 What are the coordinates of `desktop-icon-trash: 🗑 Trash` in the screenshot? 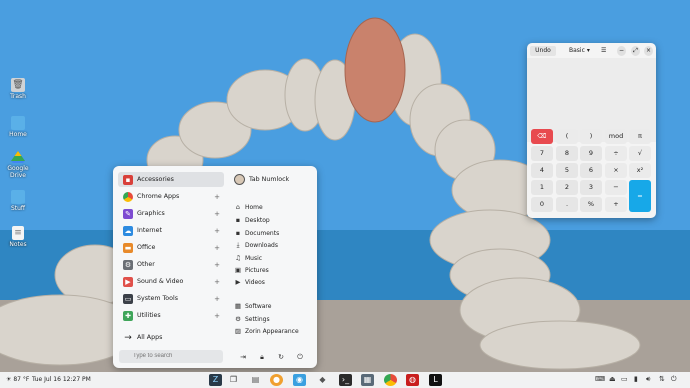 It's located at (18, 89).